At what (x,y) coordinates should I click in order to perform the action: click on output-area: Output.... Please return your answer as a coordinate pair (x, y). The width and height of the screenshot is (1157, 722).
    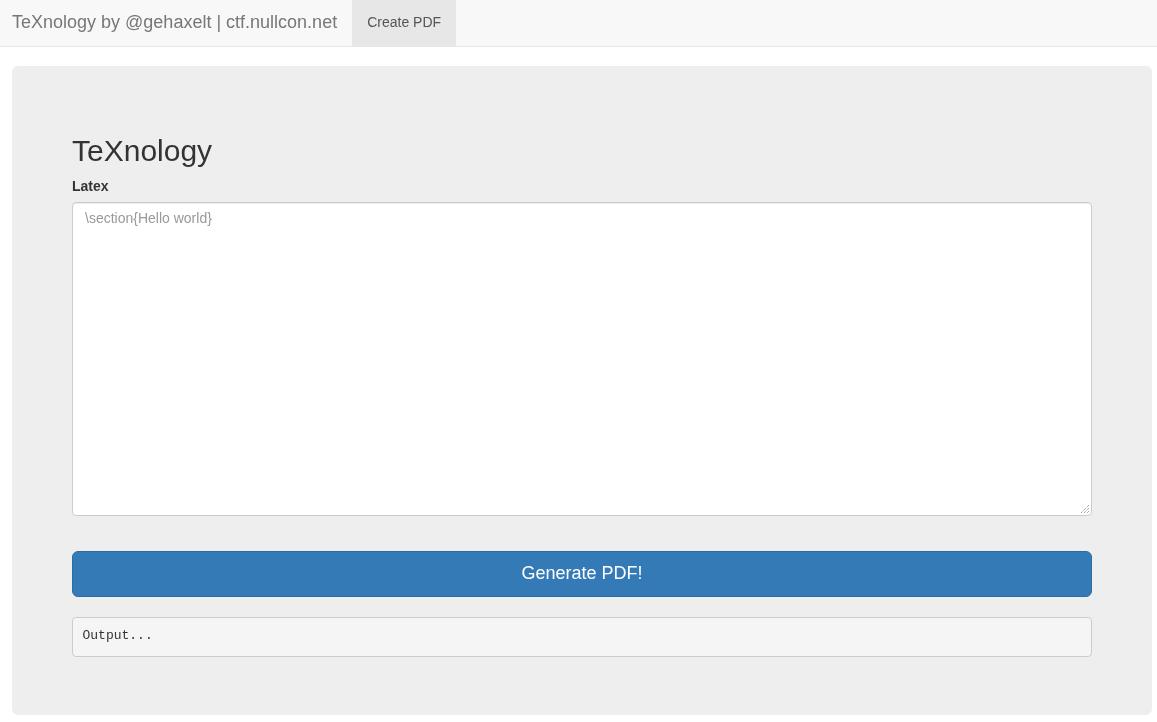
    Looking at the image, I should click on (582, 637).